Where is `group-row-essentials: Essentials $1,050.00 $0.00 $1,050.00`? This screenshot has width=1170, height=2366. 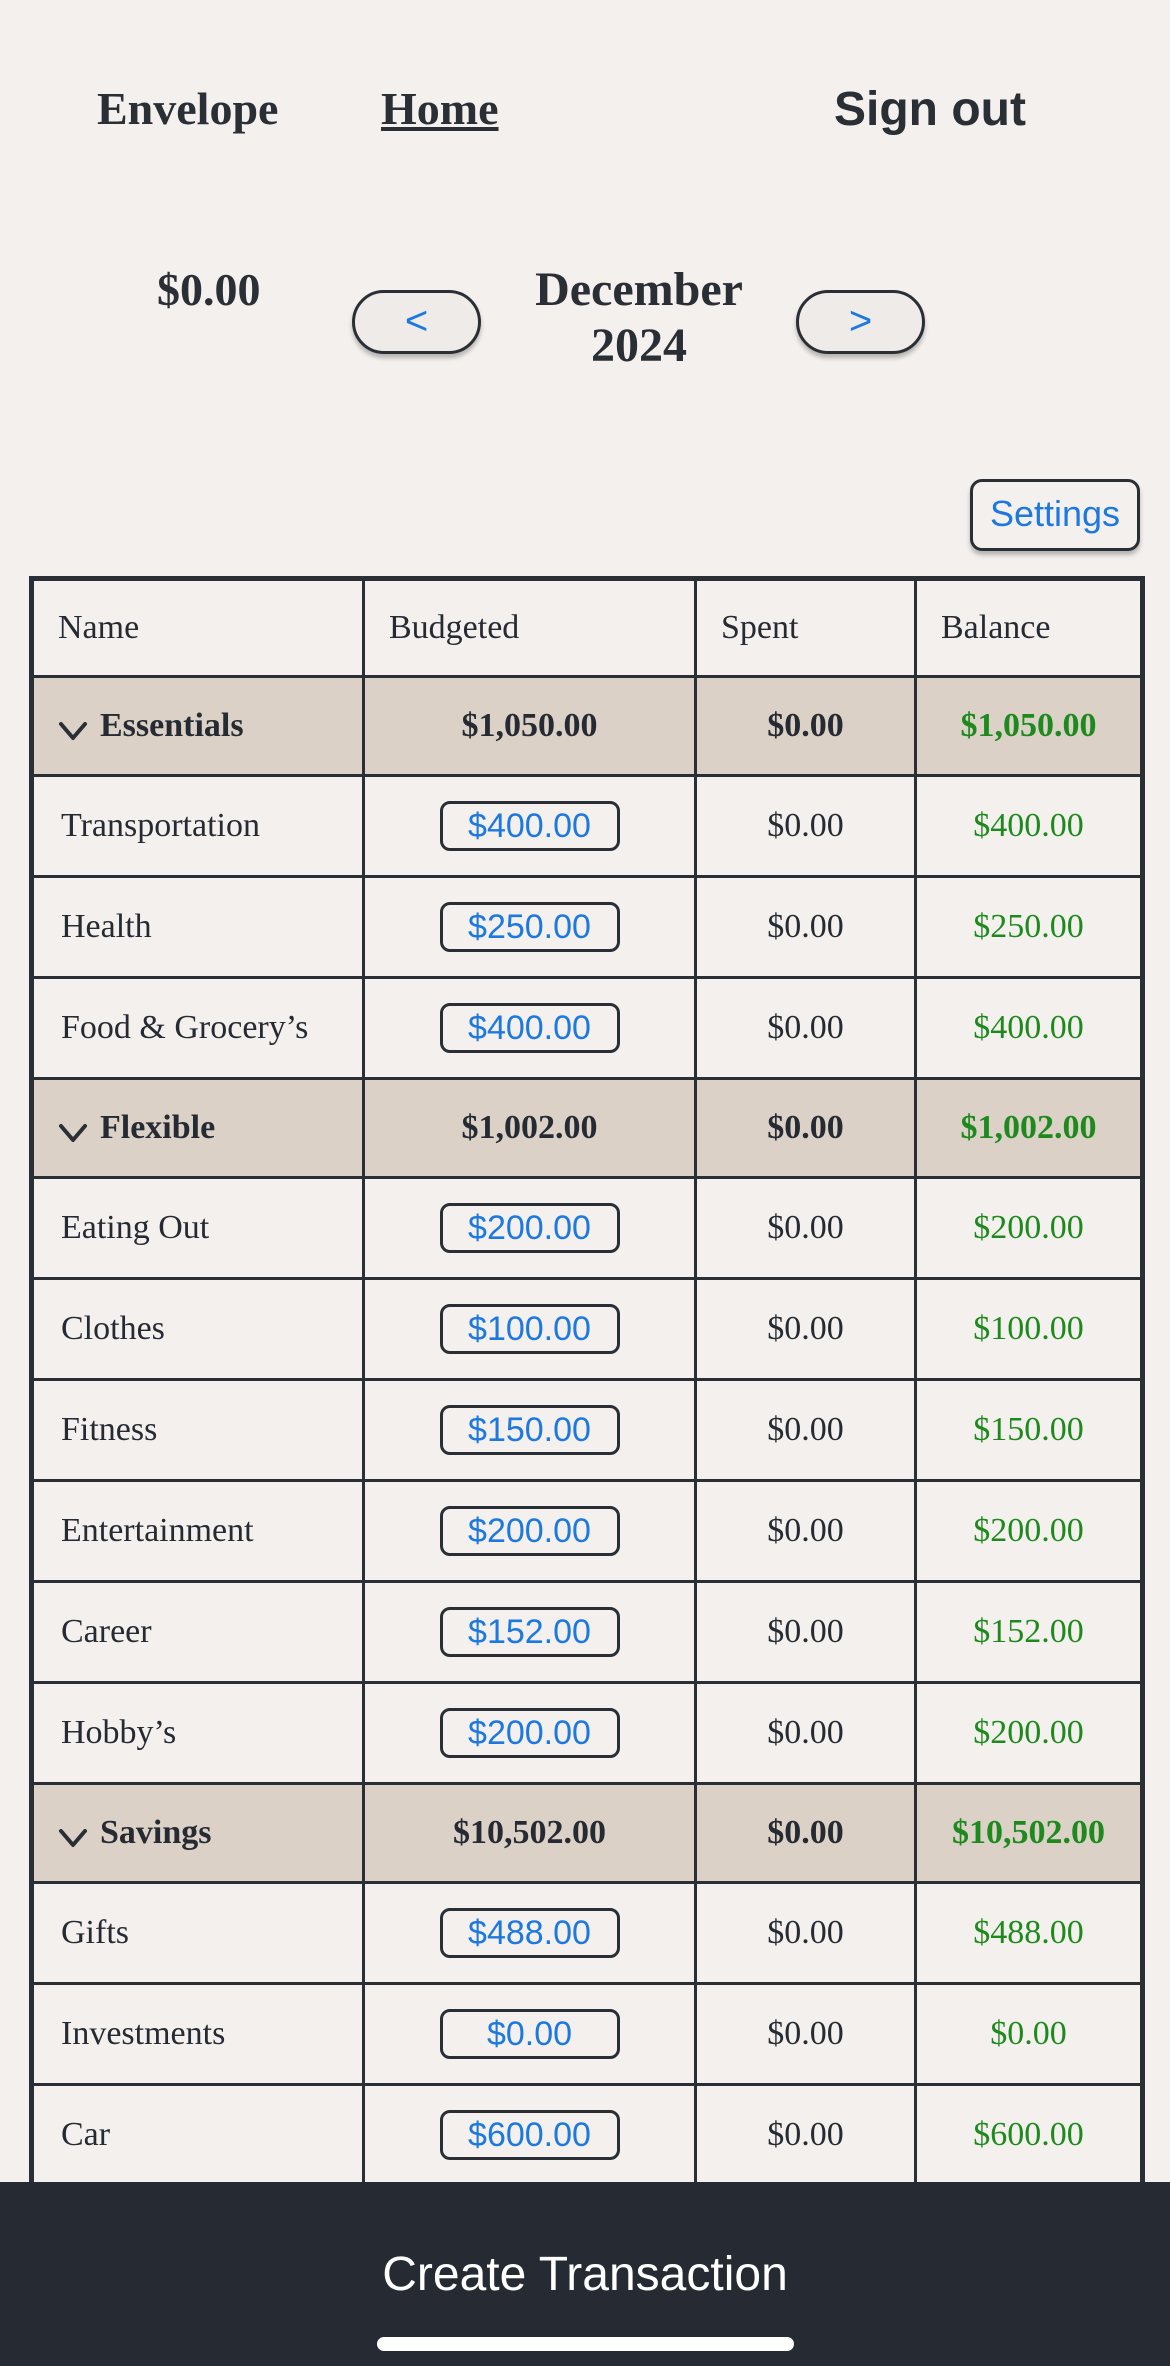 group-row-essentials: Essentials $1,050.00 $0.00 $1,050.00 is located at coordinates (587, 726).